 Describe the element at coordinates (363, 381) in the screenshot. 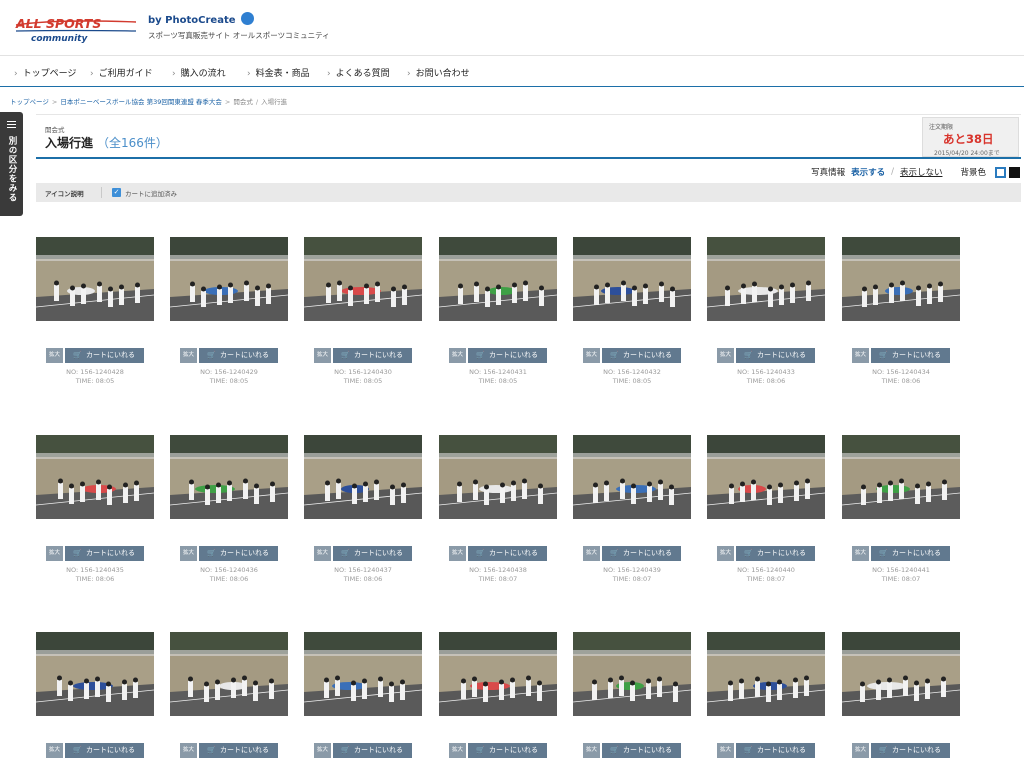

I see `photo-time: TIME: 08:05` at that location.